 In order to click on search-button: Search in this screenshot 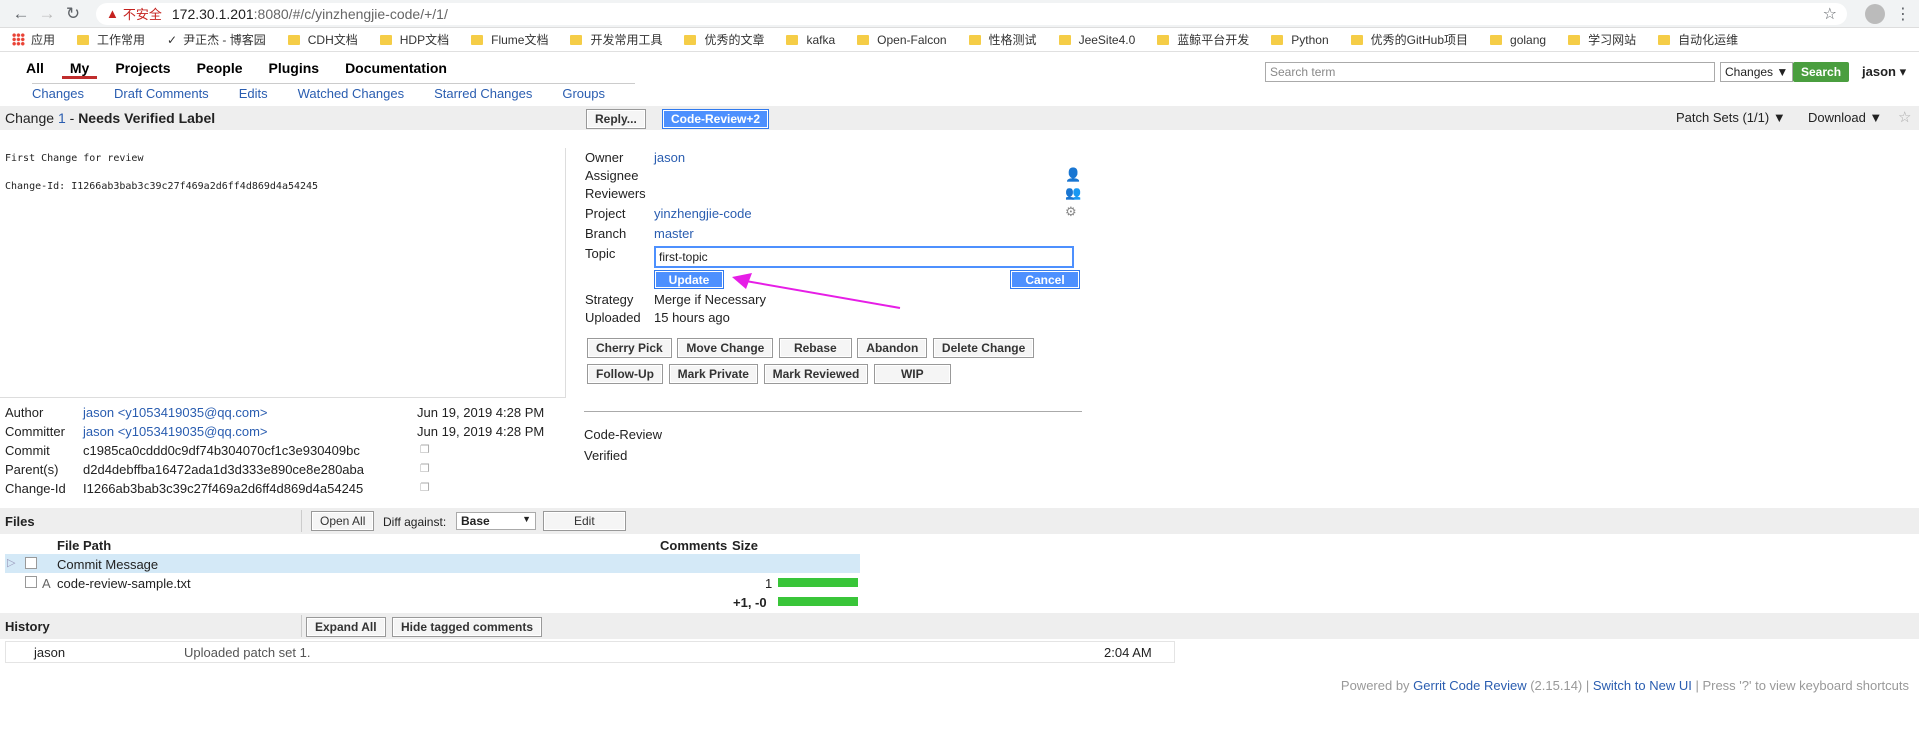, I will do `click(1821, 72)`.